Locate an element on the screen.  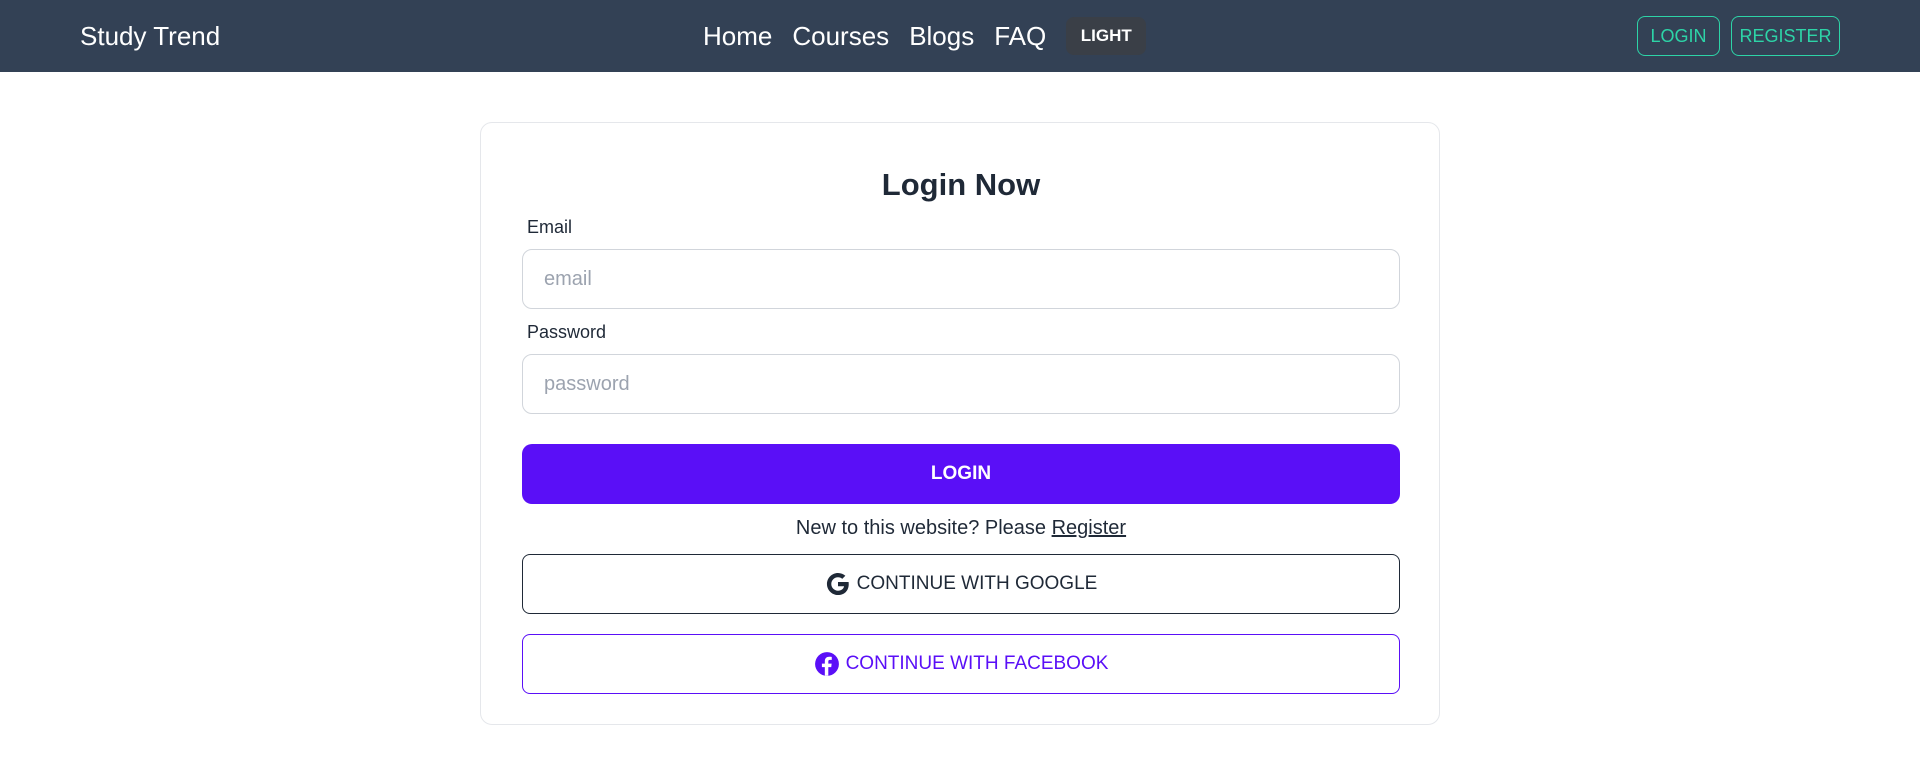
page-title: Login Now is located at coordinates (961, 184).